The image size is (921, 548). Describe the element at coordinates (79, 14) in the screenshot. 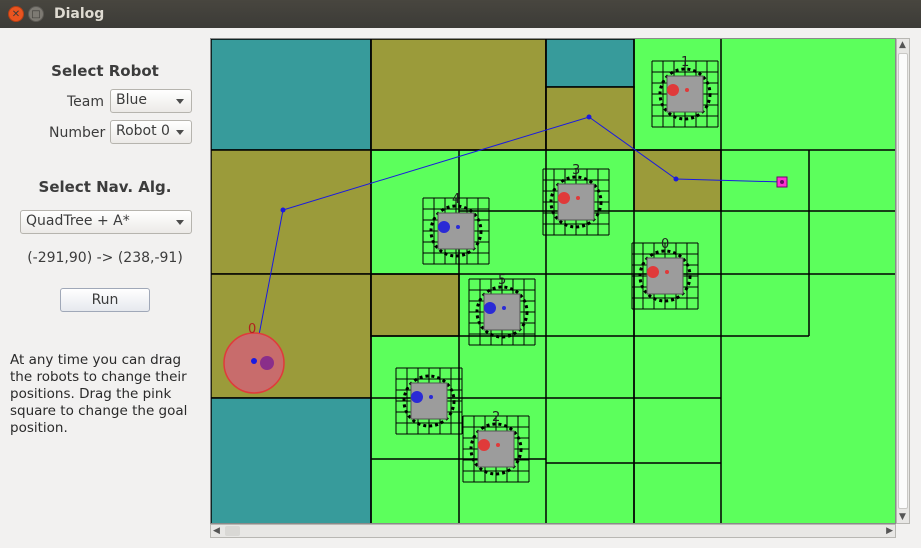

I see `window-title: Dialog` at that location.